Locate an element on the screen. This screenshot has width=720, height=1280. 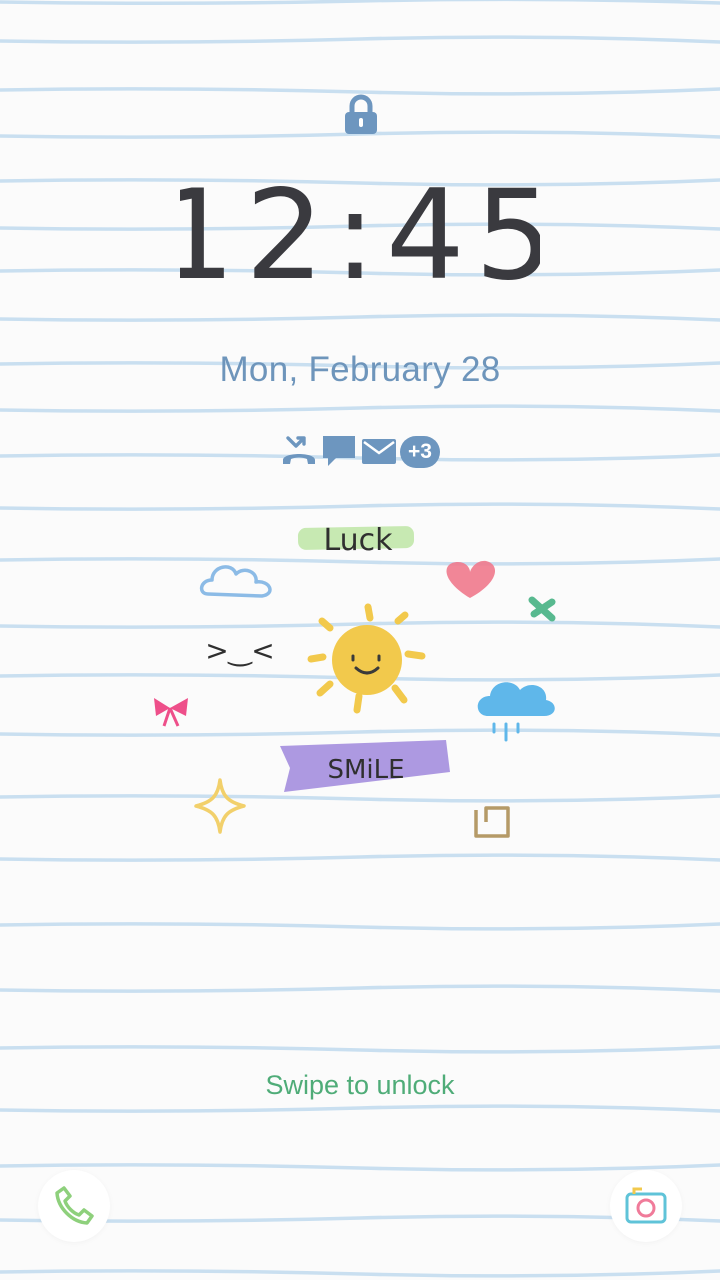
star-doodle is located at coordinates (220, 806).